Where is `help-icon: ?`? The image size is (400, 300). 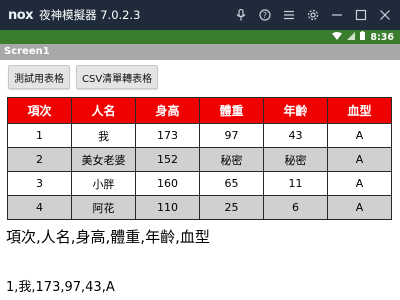 help-icon: ? is located at coordinates (265, 15).